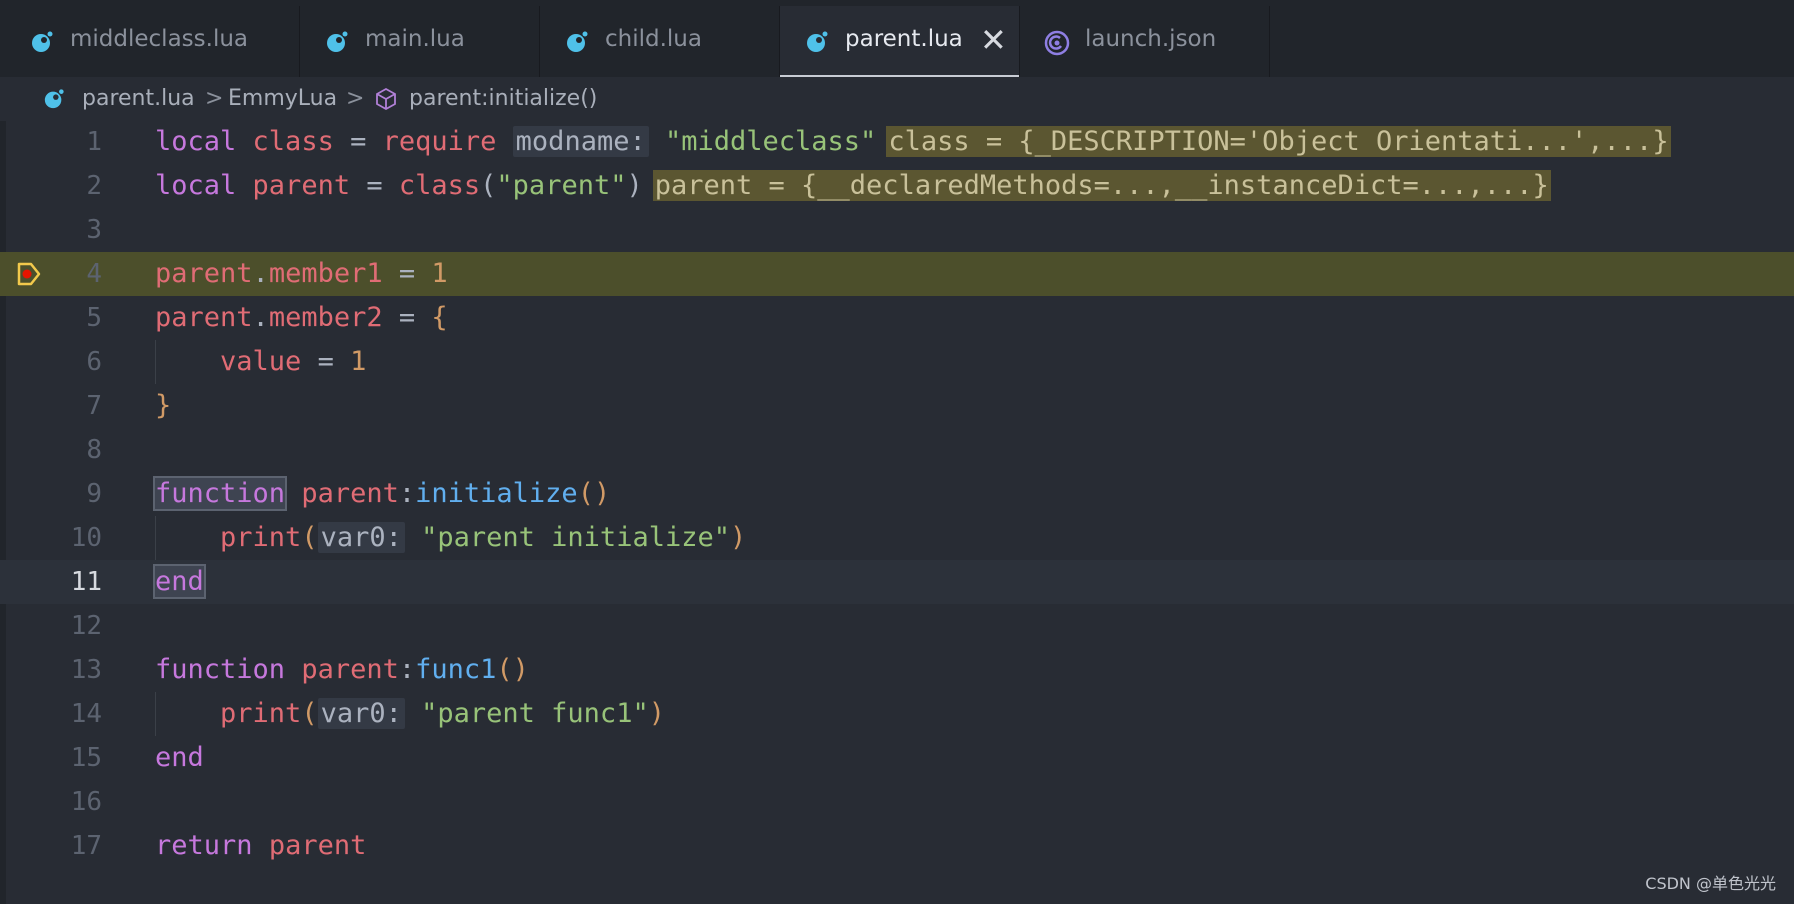 This screenshot has width=1794, height=904. What do you see at coordinates (86, 714) in the screenshot?
I see `line-number: 14` at bounding box center [86, 714].